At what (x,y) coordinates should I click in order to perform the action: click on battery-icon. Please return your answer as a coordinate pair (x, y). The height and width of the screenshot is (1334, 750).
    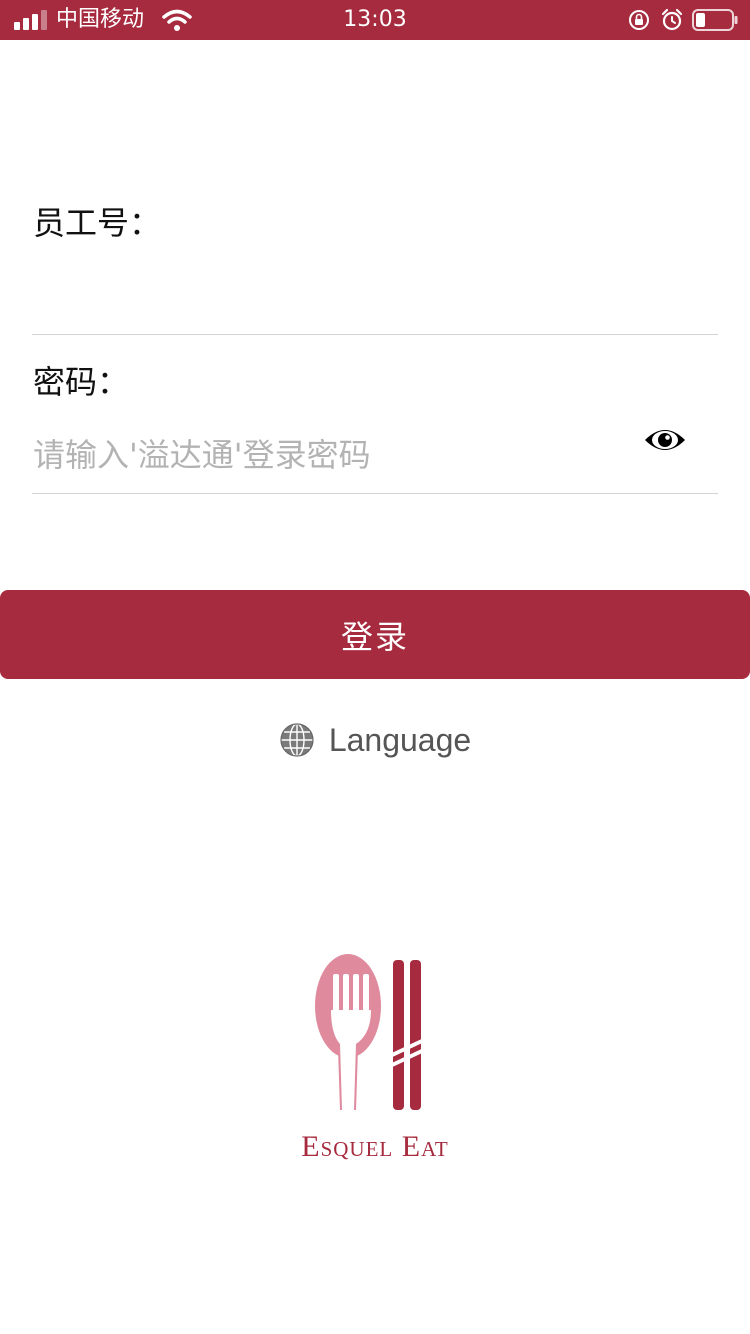
    Looking at the image, I should click on (715, 20).